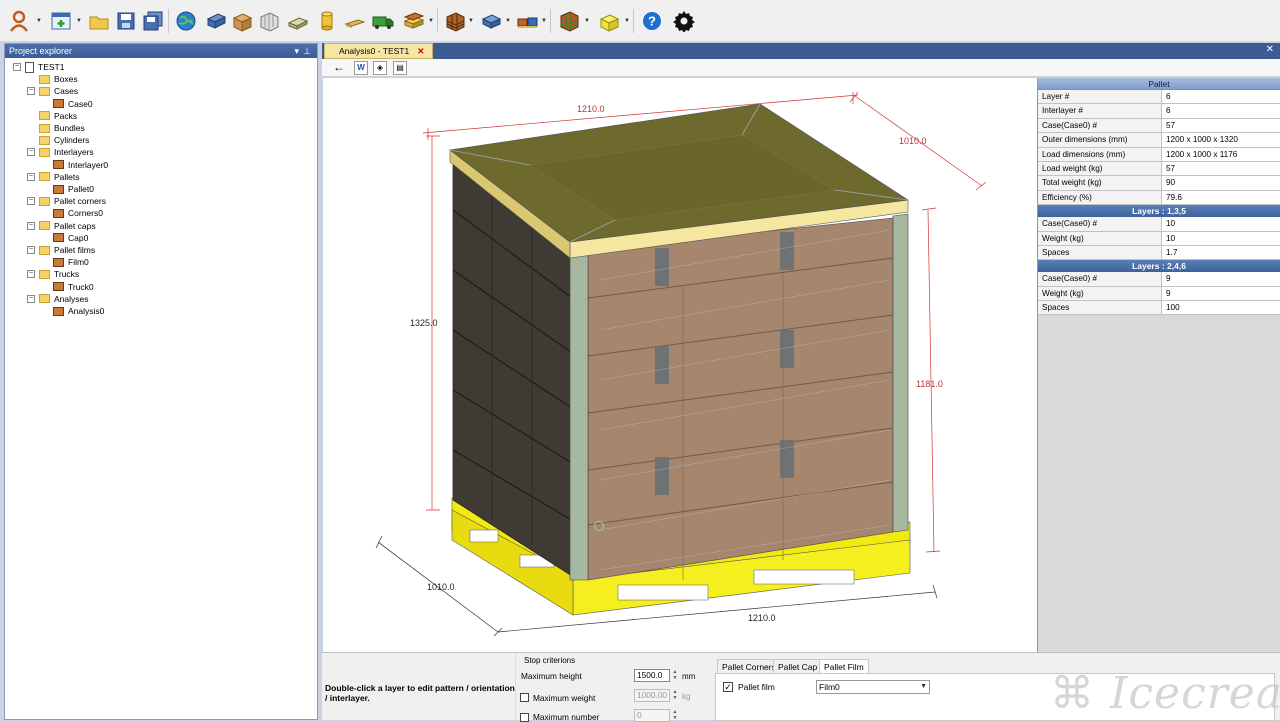  What do you see at coordinates (59, 274) in the screenshot?
I see `tree-folder-trucks: Trucks` at bounding box center [59, 274].